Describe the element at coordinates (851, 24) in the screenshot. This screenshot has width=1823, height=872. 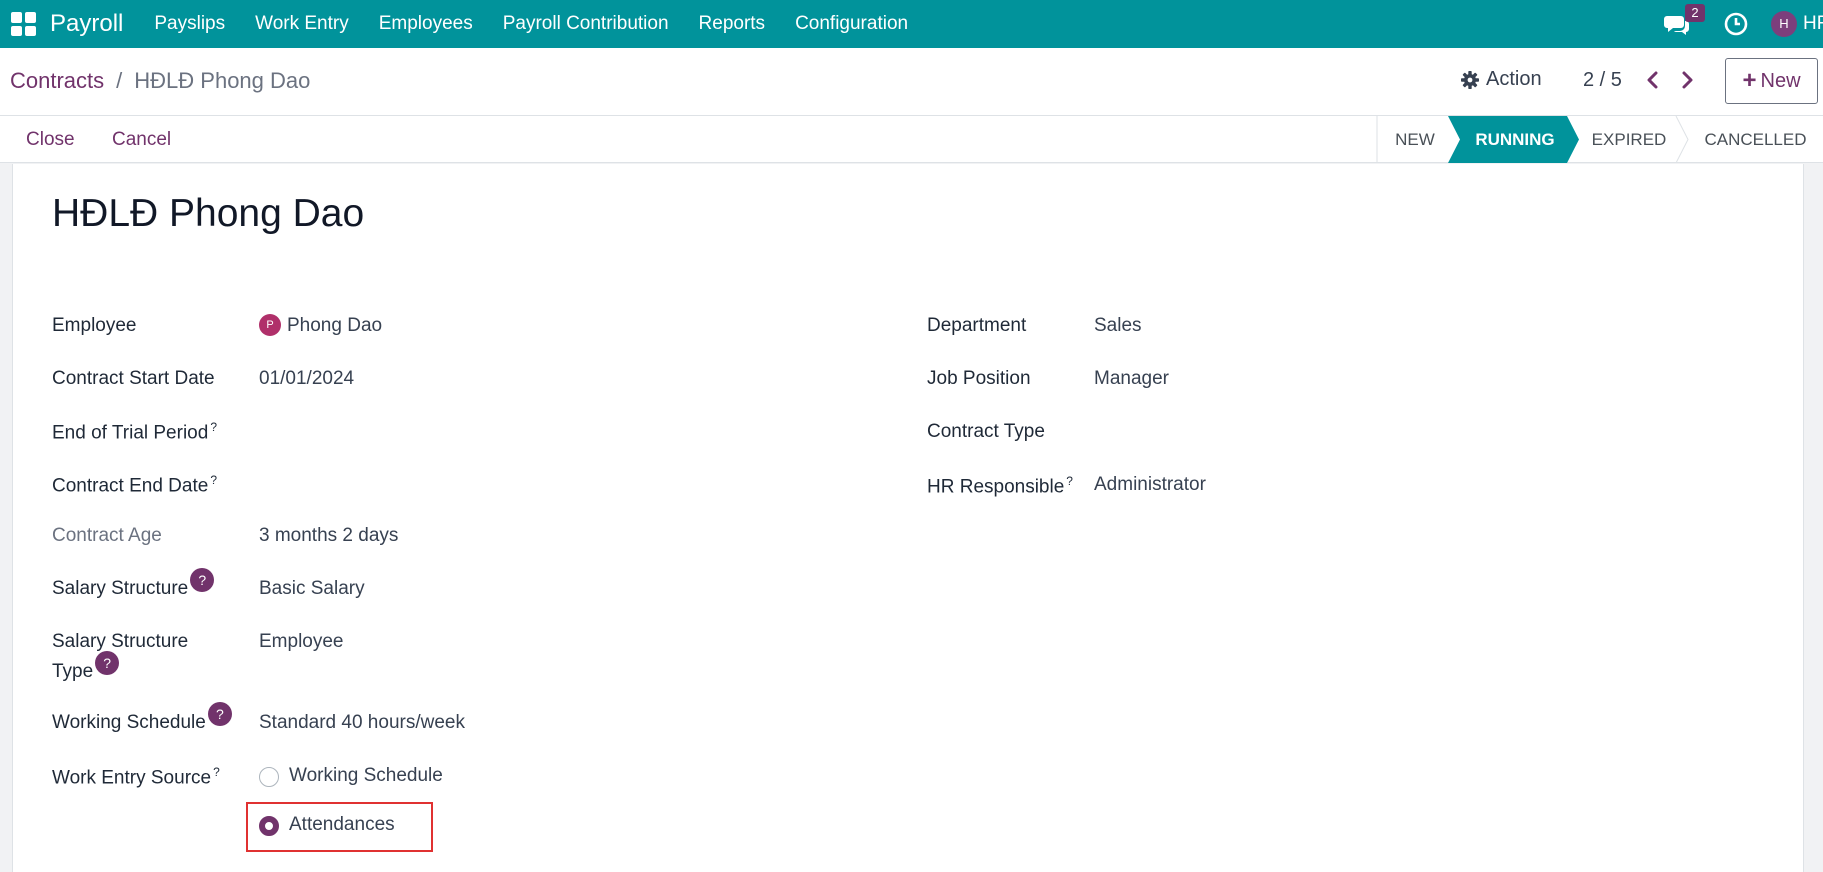
I see `menu-configuration: Configuration` at that location.